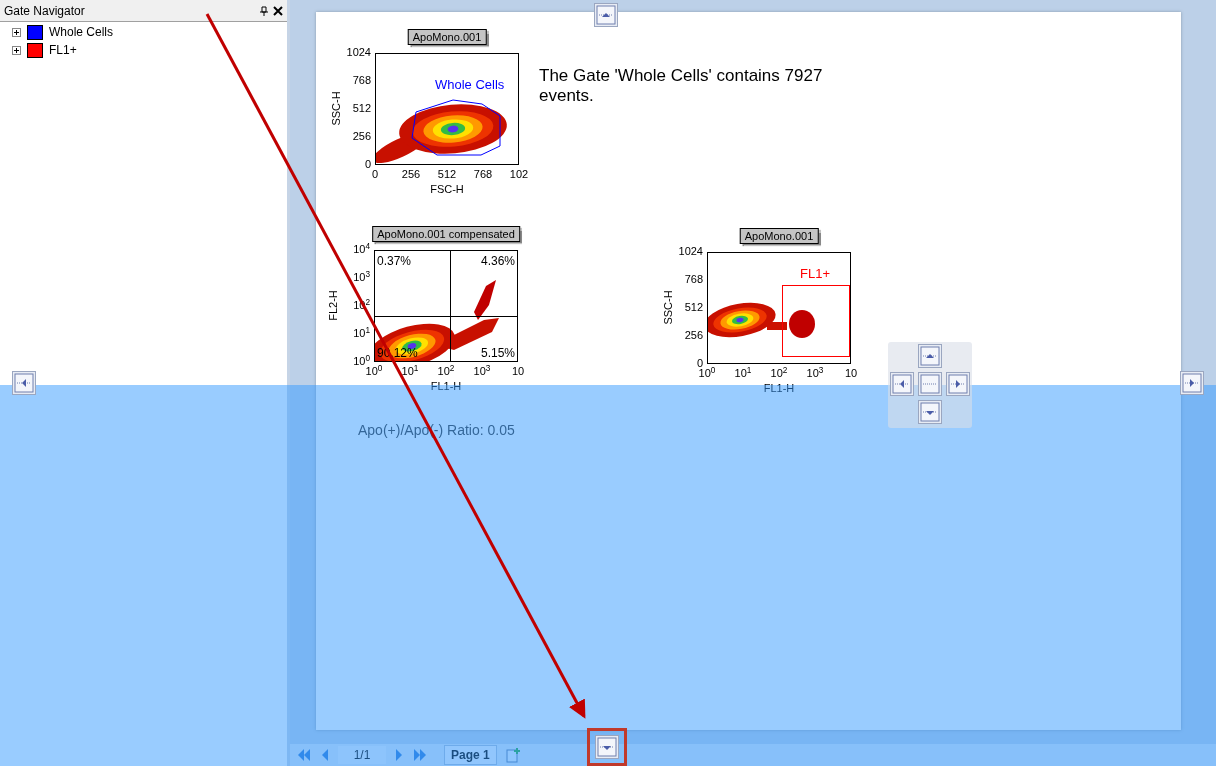 The image size is (1216, 766). Describe the element at coordinates (278, 10) in the screenshot. I see `close-icon` at that location.